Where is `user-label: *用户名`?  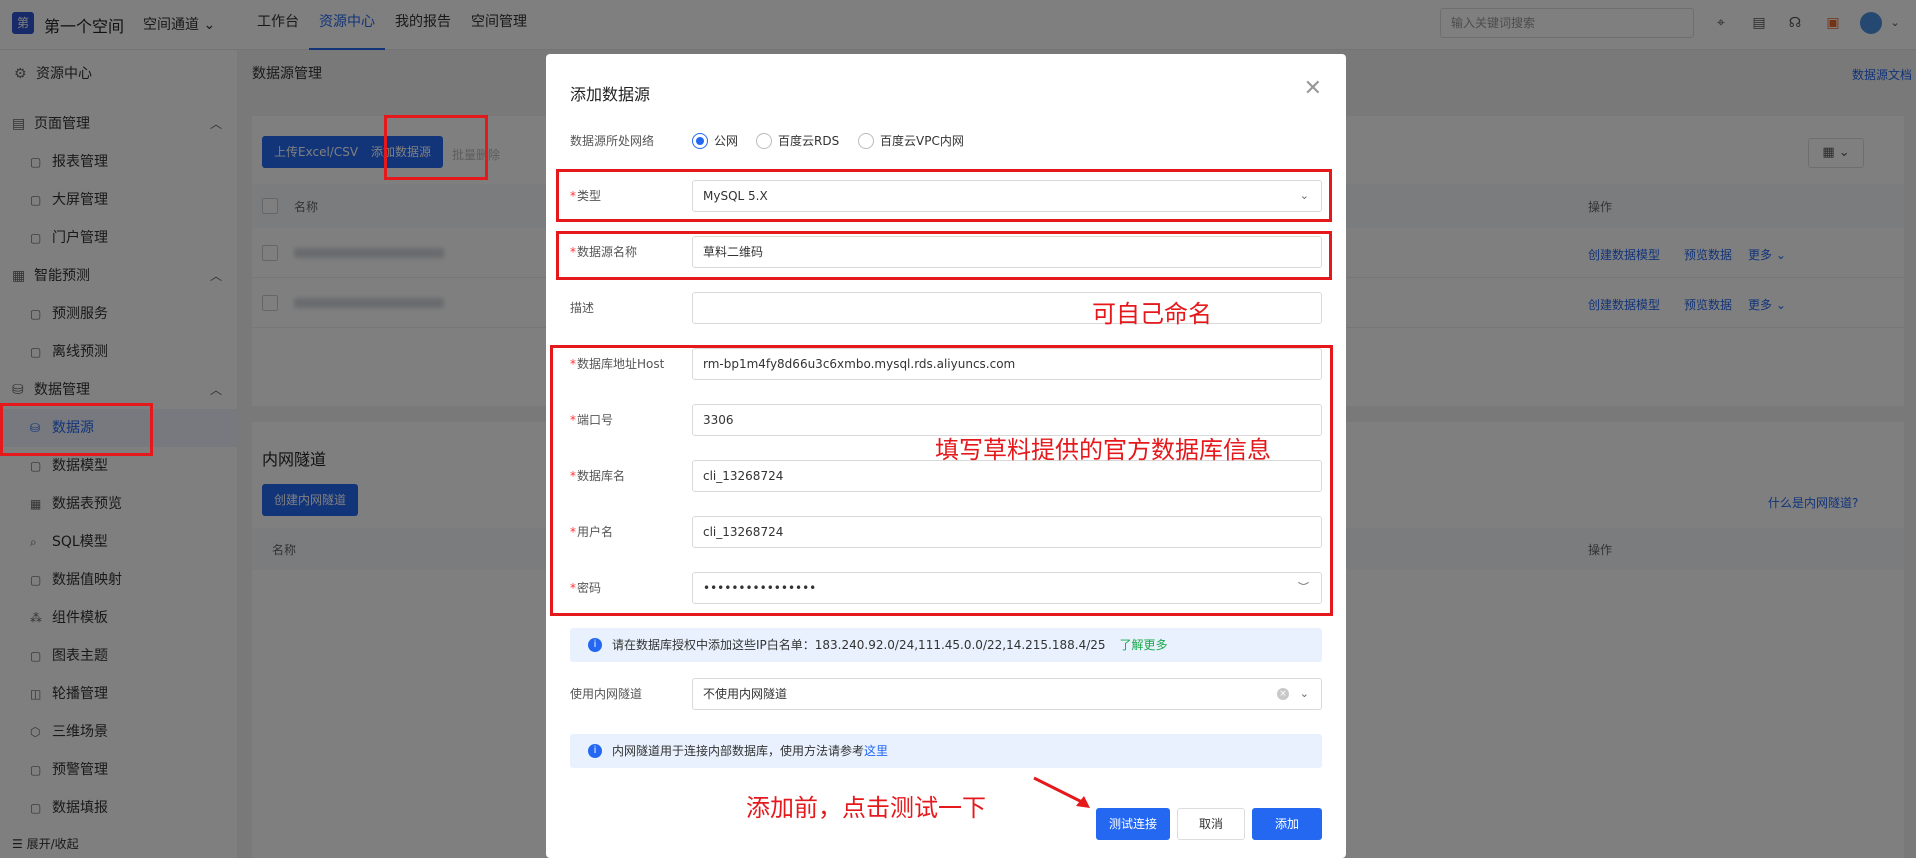
user-label: *用户名 is located at coordinates (592, 532).